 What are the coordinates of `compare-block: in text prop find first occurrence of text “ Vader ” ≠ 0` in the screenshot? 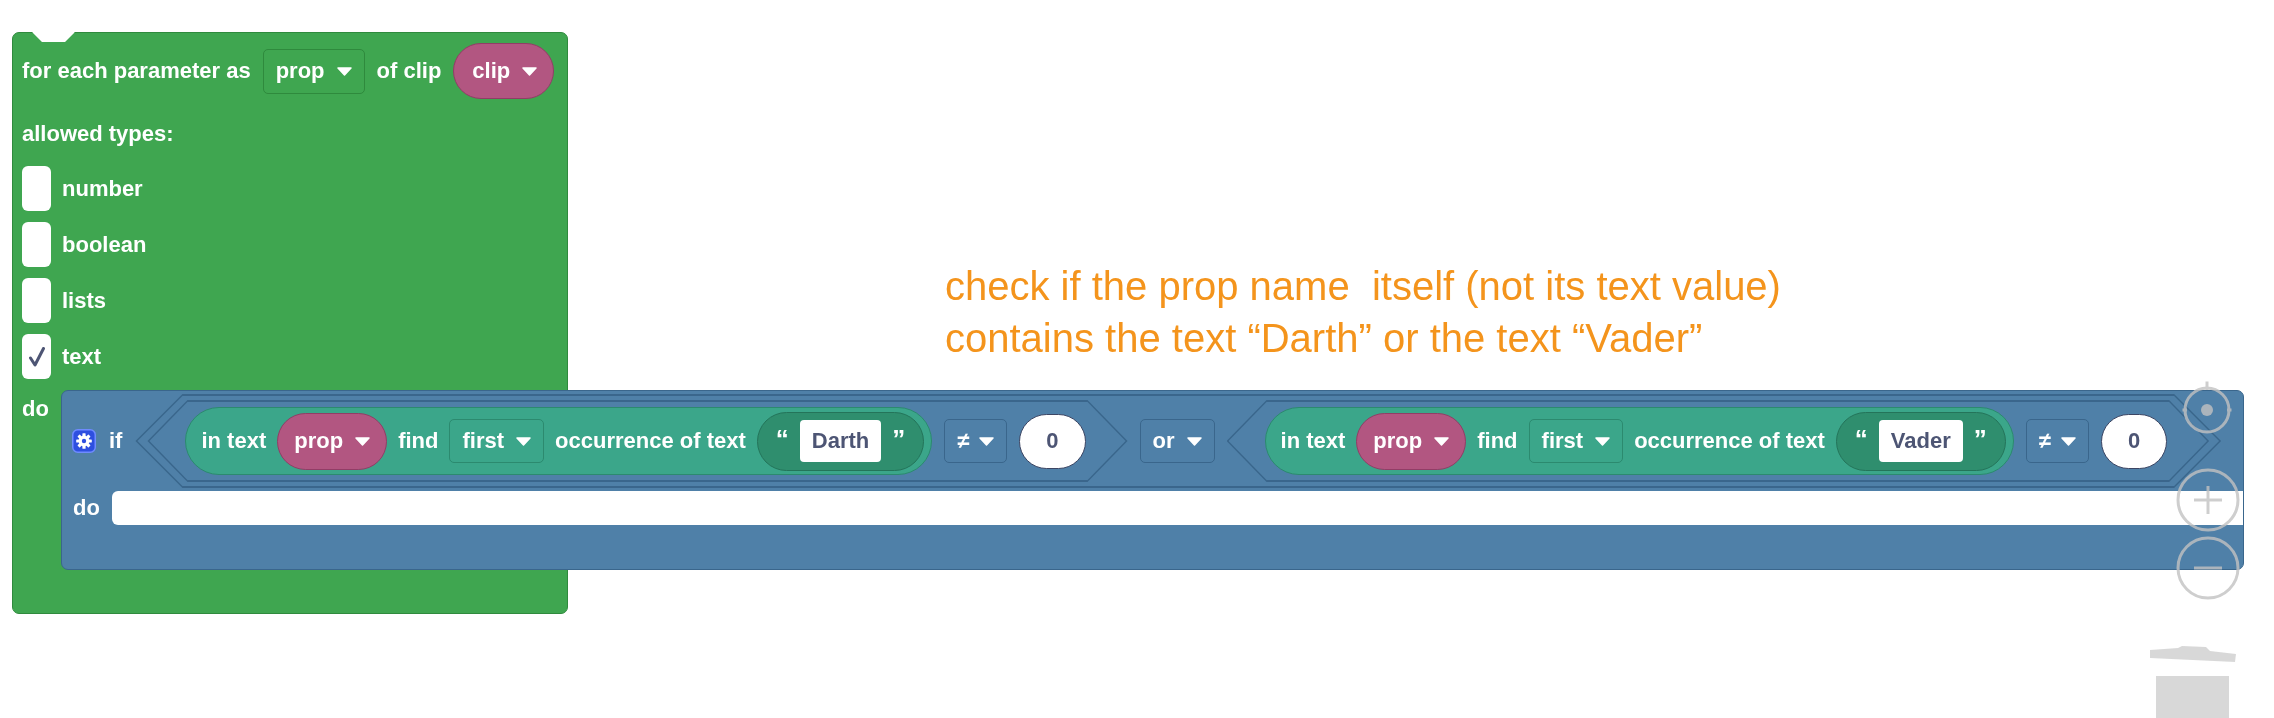 It's located at (1718, 441).